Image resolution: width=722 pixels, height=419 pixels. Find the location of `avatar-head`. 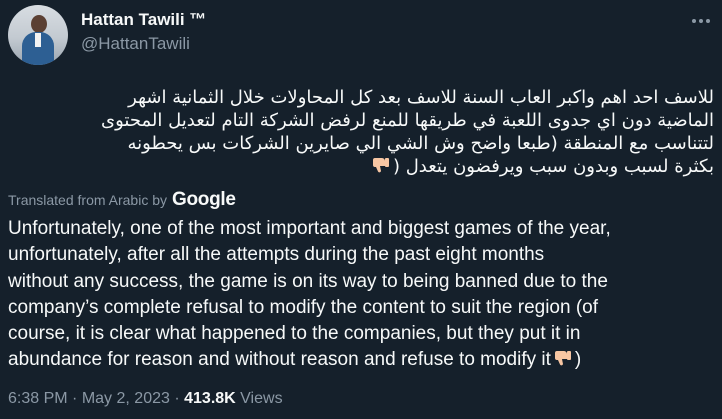

avatar-head is located at coordinates (39, 24).